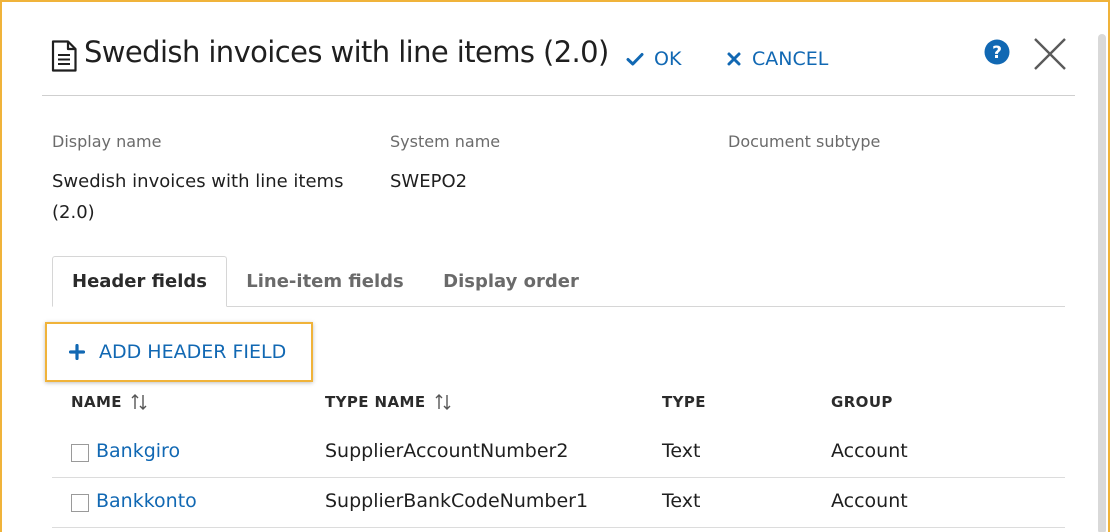  I want to click on column-header-type-label: TYPE, so click(684, 402).